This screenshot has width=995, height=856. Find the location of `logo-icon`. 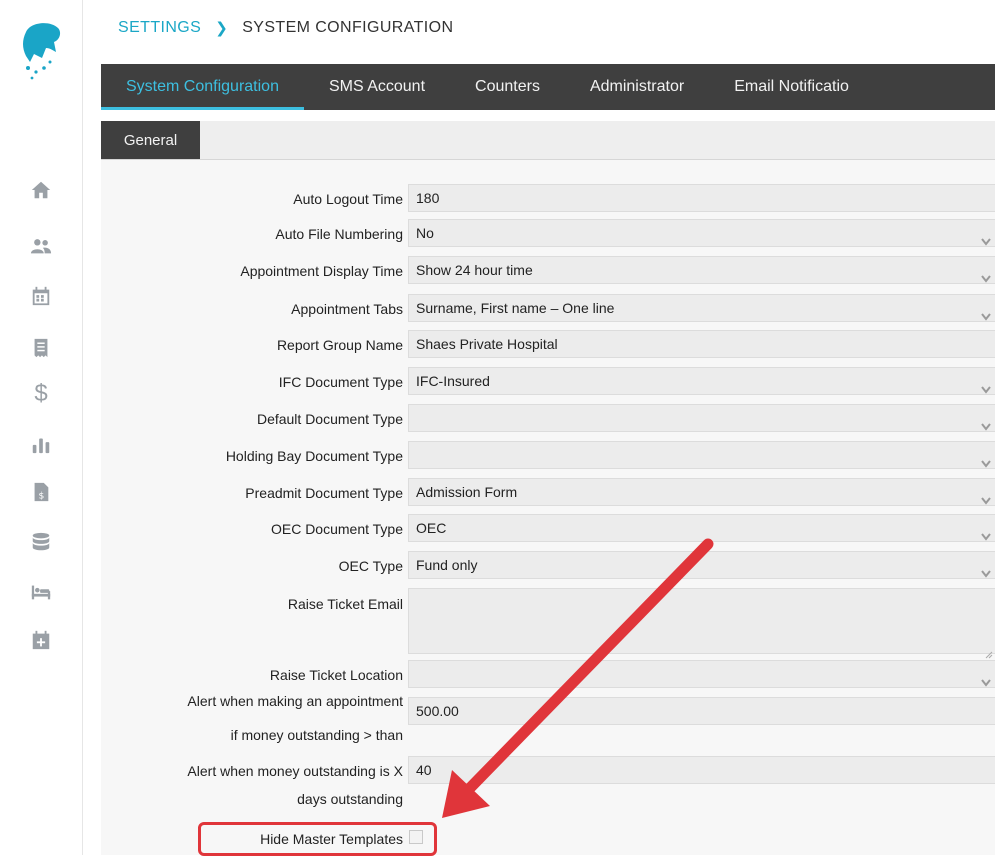

logo-icon is located at coordinates (41, 53).